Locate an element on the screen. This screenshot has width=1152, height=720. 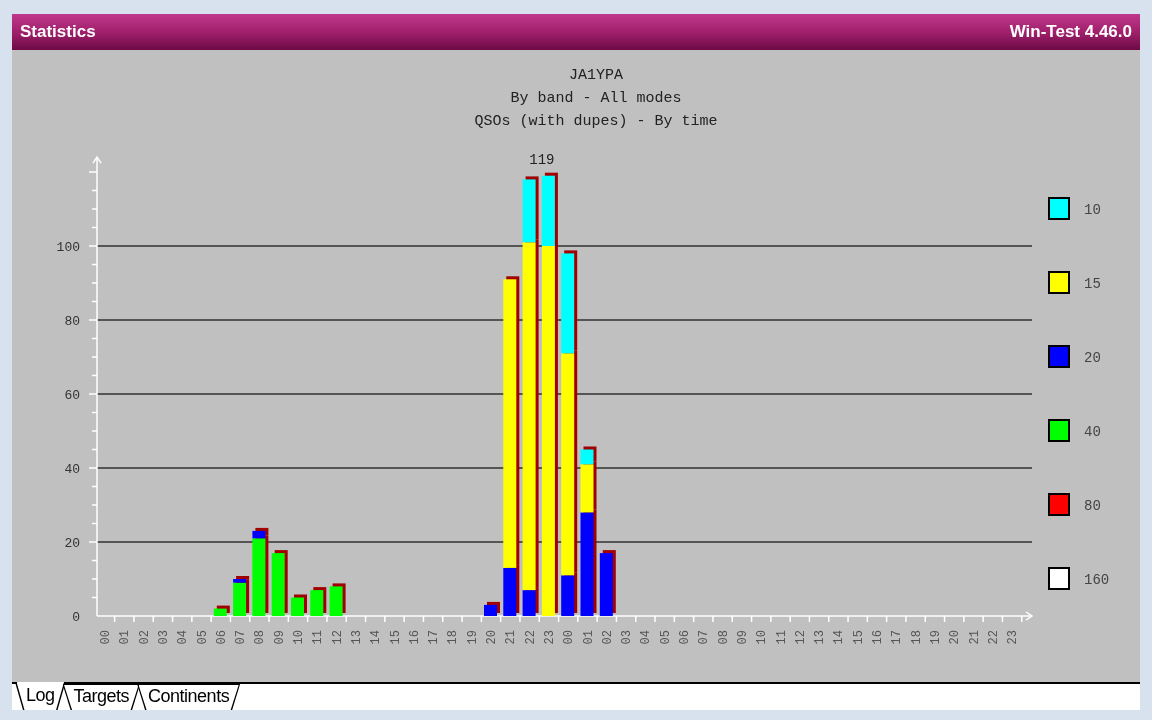
y-tick-label: 20 is located at coordinates (72, 543).